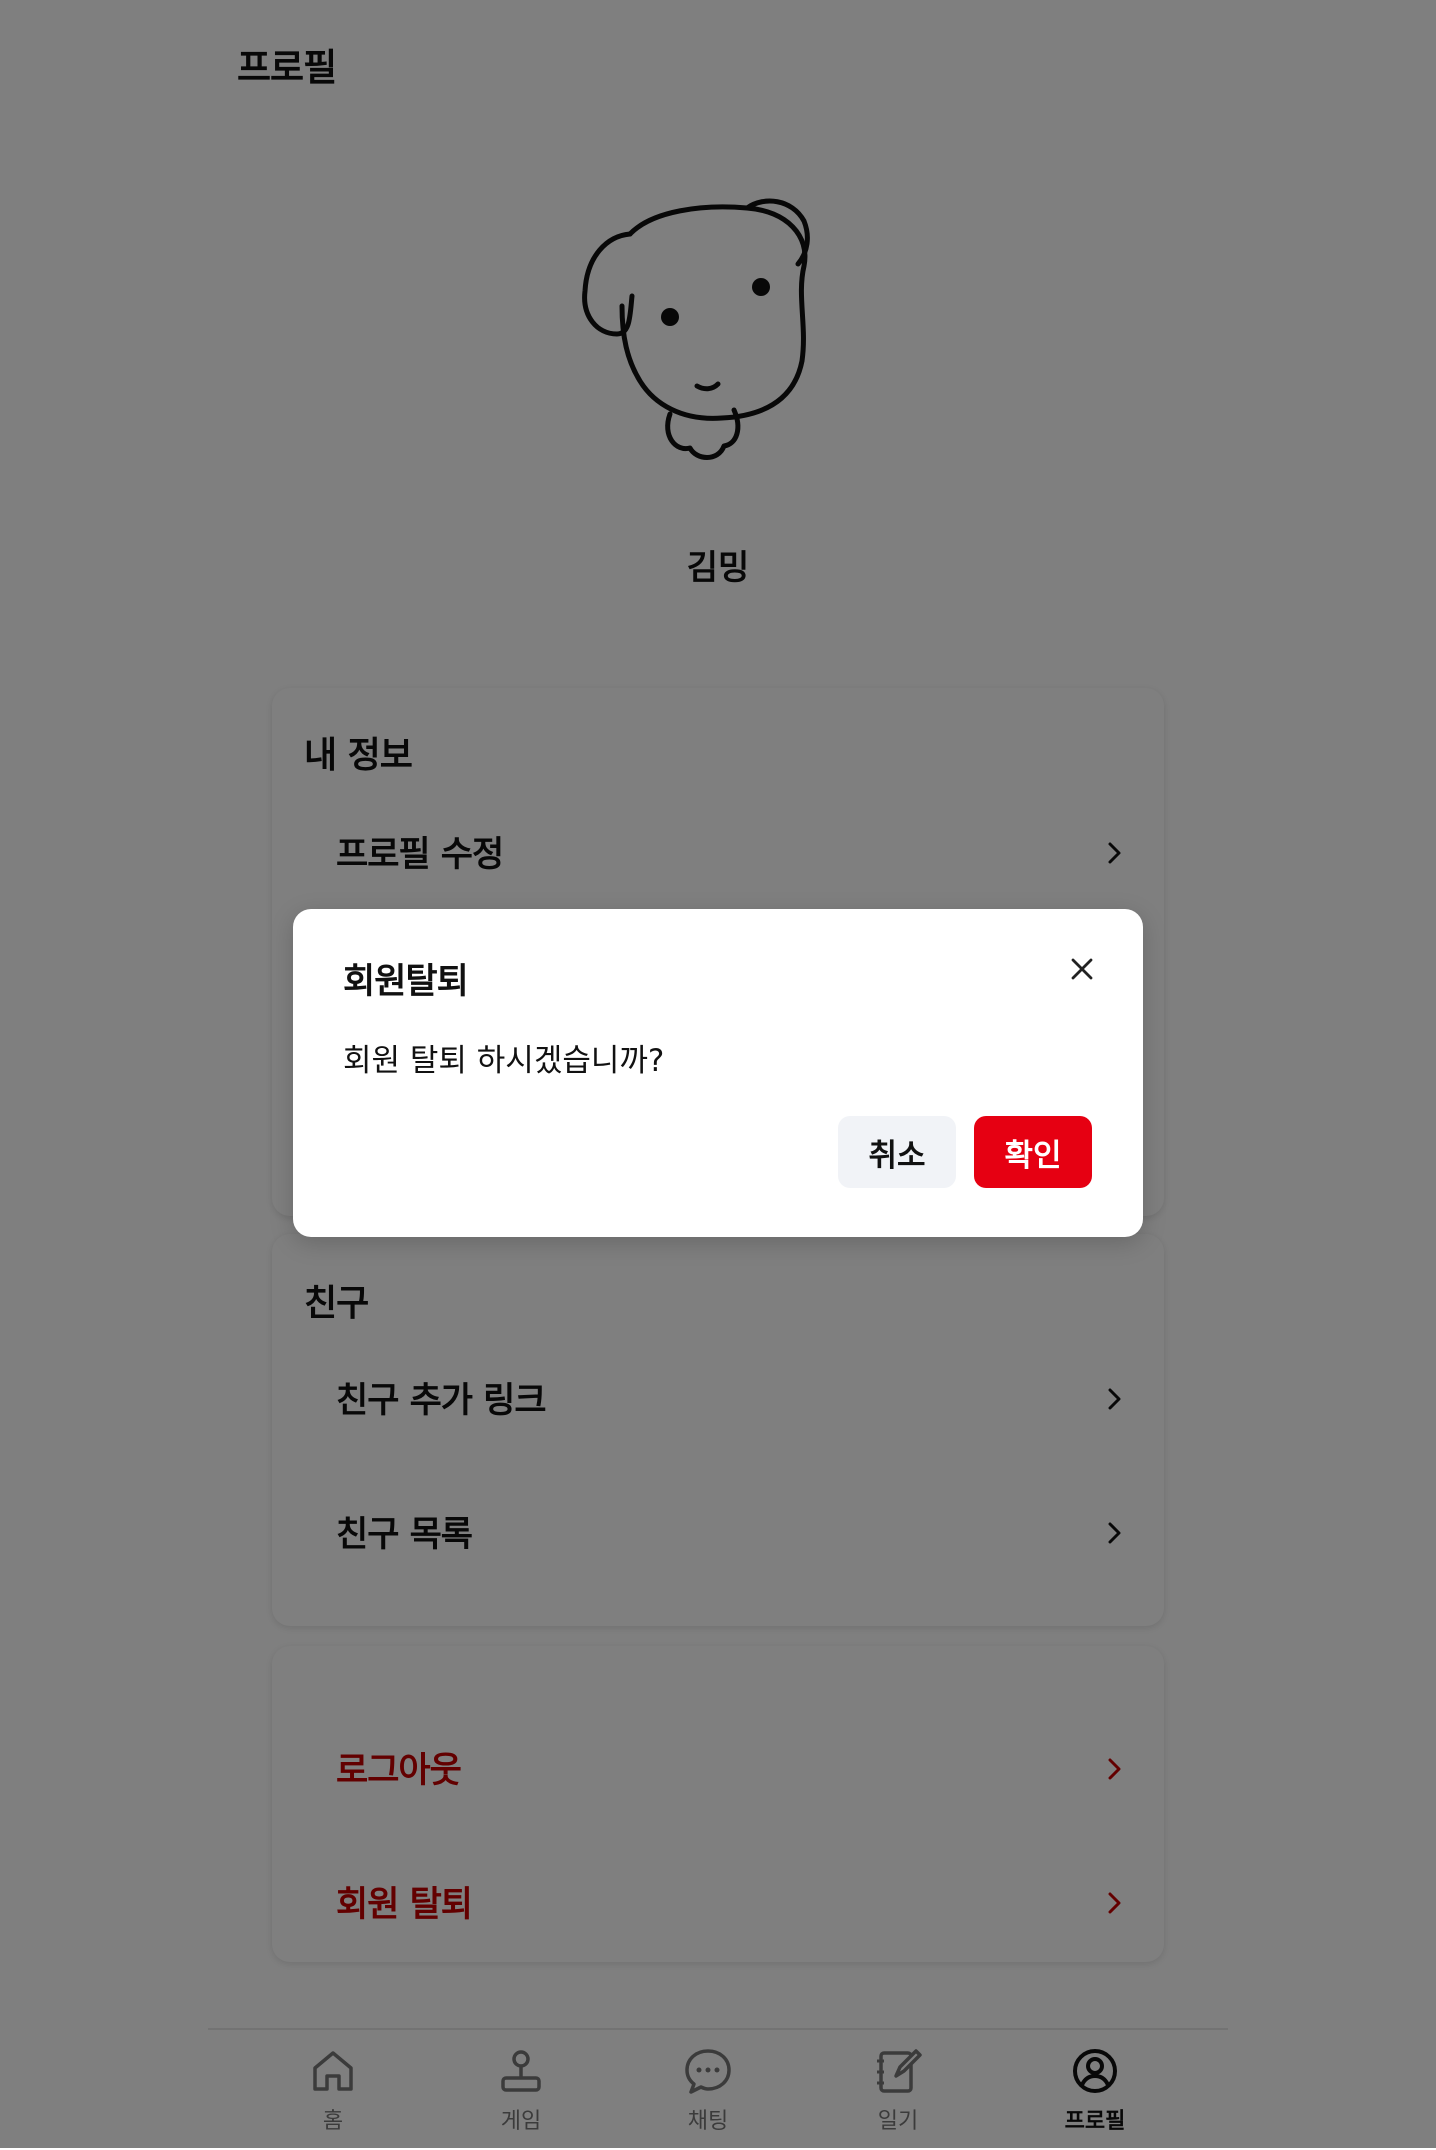 The image size is (1436, 2150). Describe the element at coordinates (718, 1073) in the screenshot. I see `withdraw-confirm-dialog: 회원탈퇴 회원 탈퇴 하시겠습니까? 취소 확인` at that location.